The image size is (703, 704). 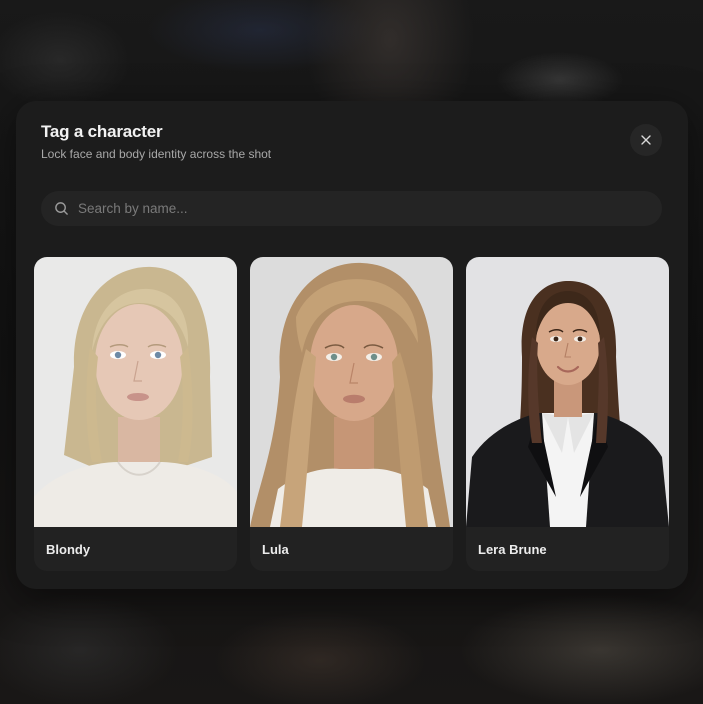 I want to click on character-name: Lula, so click(x=275, y=549).